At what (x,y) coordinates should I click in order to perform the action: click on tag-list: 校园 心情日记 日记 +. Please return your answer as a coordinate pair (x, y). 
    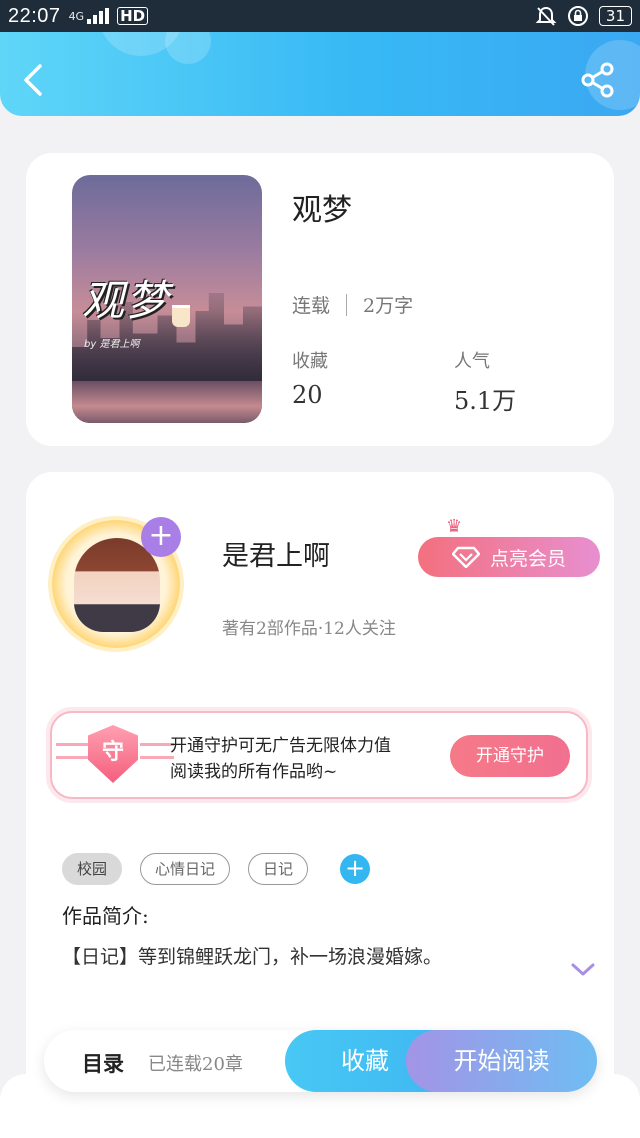
    Looking at the image, I should click on (216, 869).